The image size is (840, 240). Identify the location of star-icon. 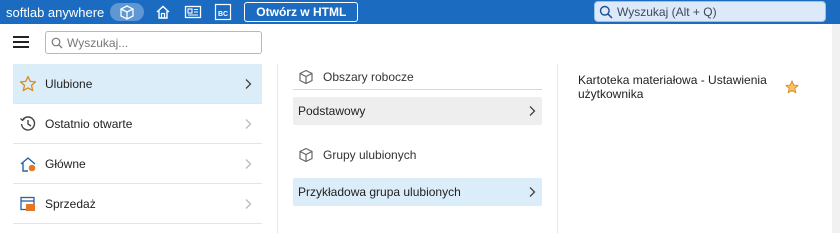
(28, 84).